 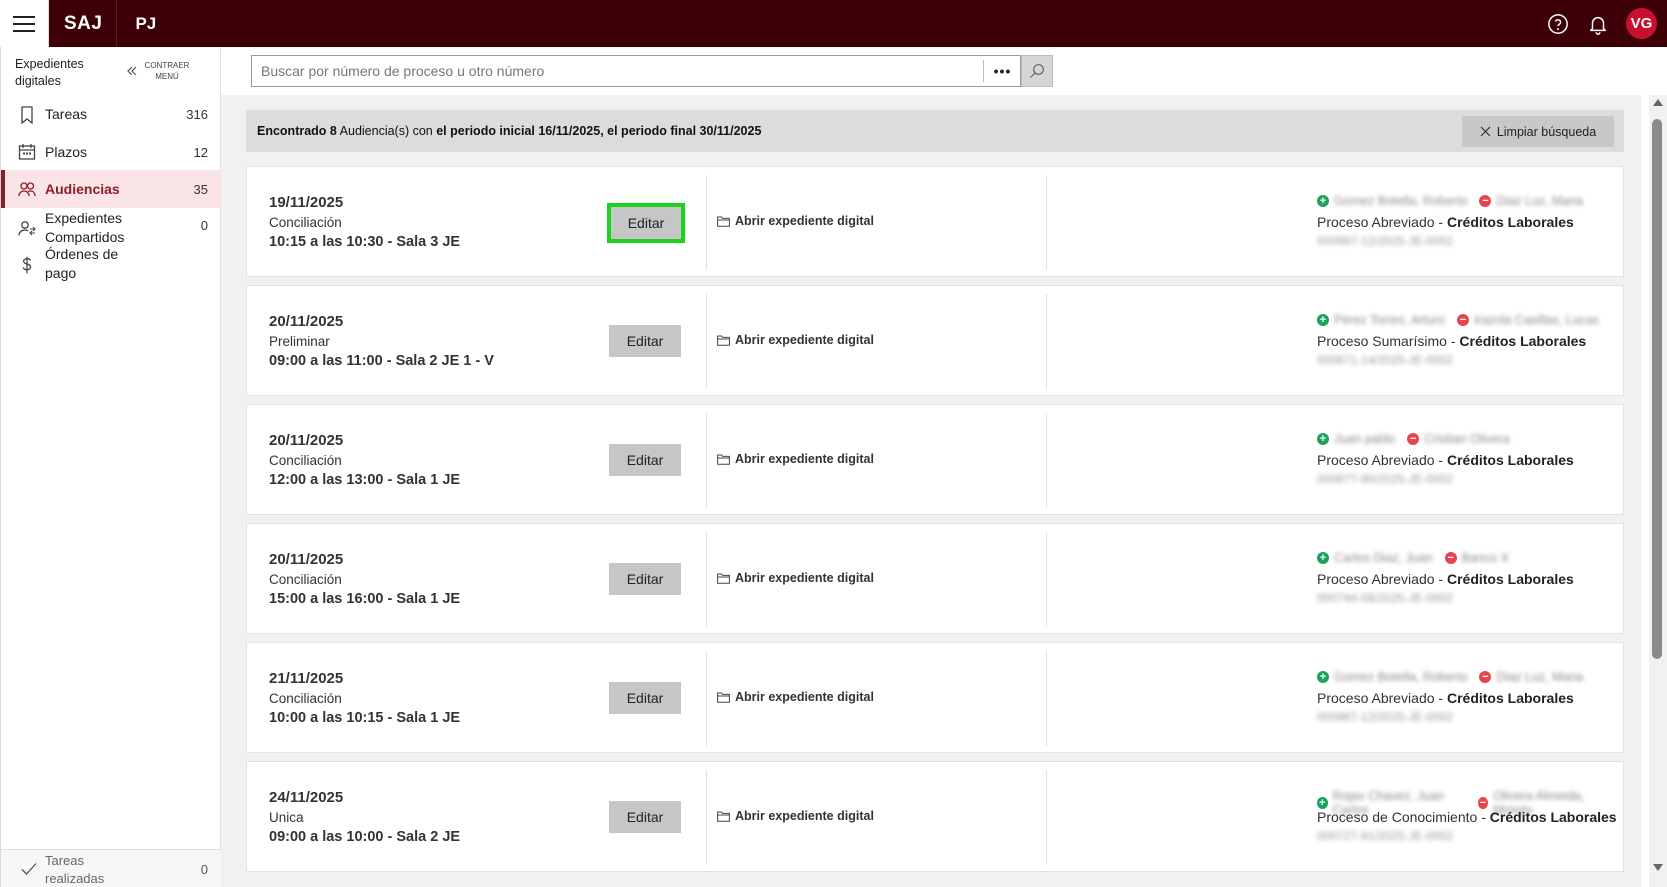 I want to click on case-number: 000744-06/2025-JE-0002, so click(x=1385, y=598).